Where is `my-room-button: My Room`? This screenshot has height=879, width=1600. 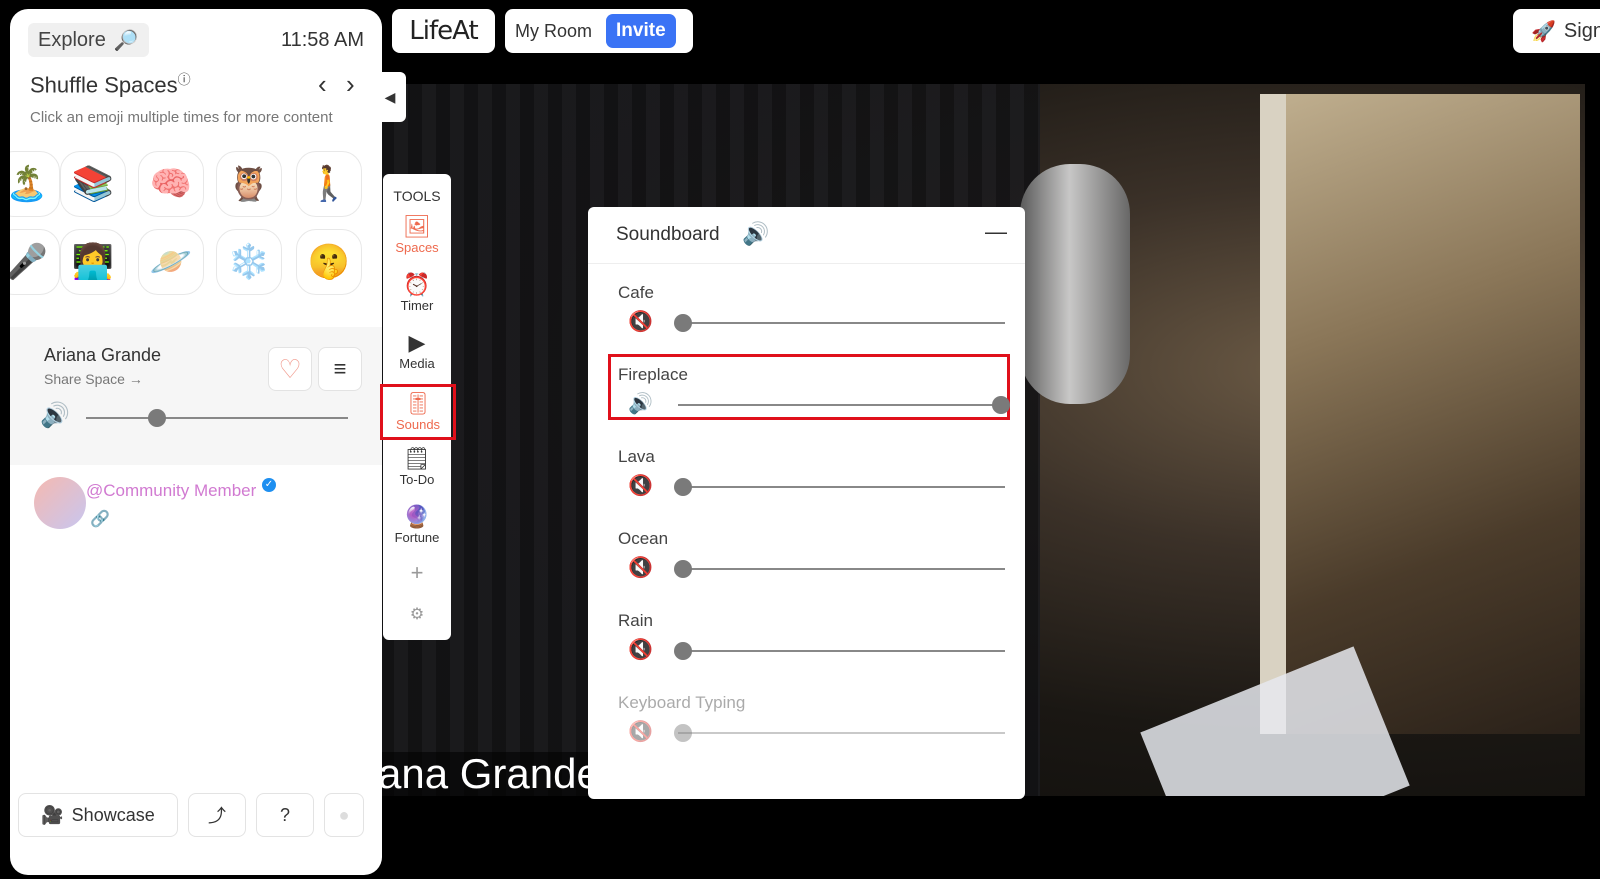 my-room-button: My Room is located at coordinates (553, 31).